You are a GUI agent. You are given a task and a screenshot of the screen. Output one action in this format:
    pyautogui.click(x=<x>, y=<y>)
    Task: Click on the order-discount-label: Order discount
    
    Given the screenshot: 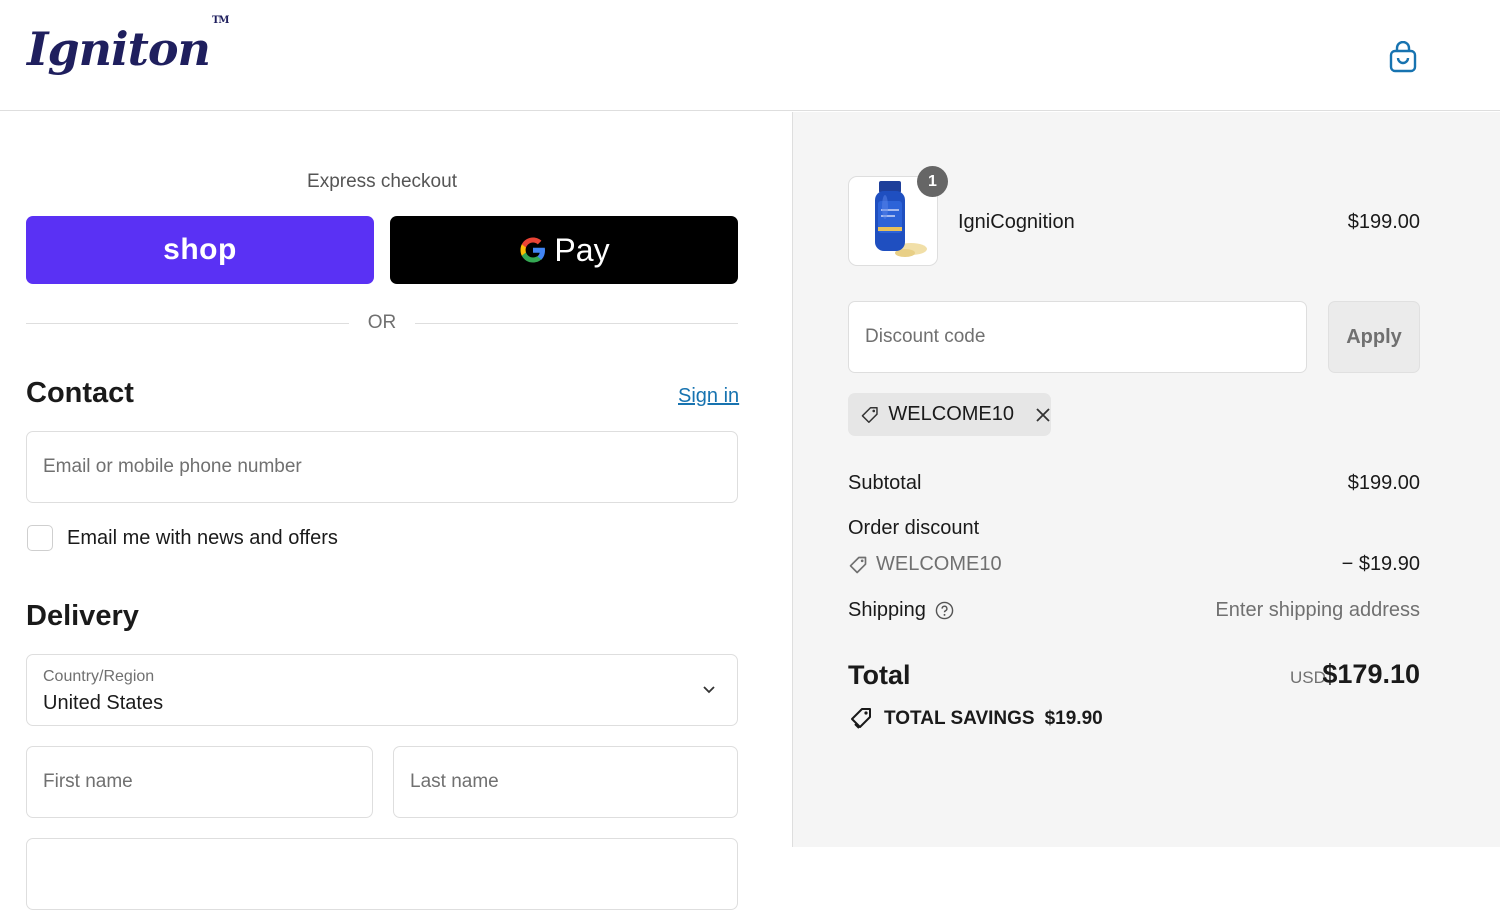 What is the action you would take?
    pyautogui.click(x=914, y=528)
    